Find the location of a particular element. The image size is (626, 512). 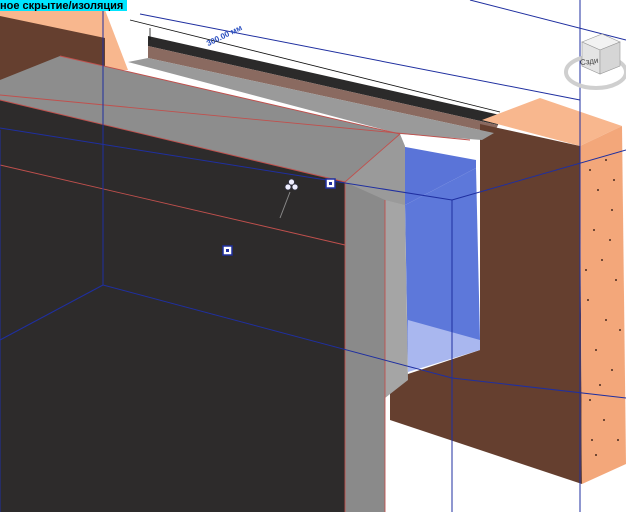

gray-column is located at coordinates (365, 347).